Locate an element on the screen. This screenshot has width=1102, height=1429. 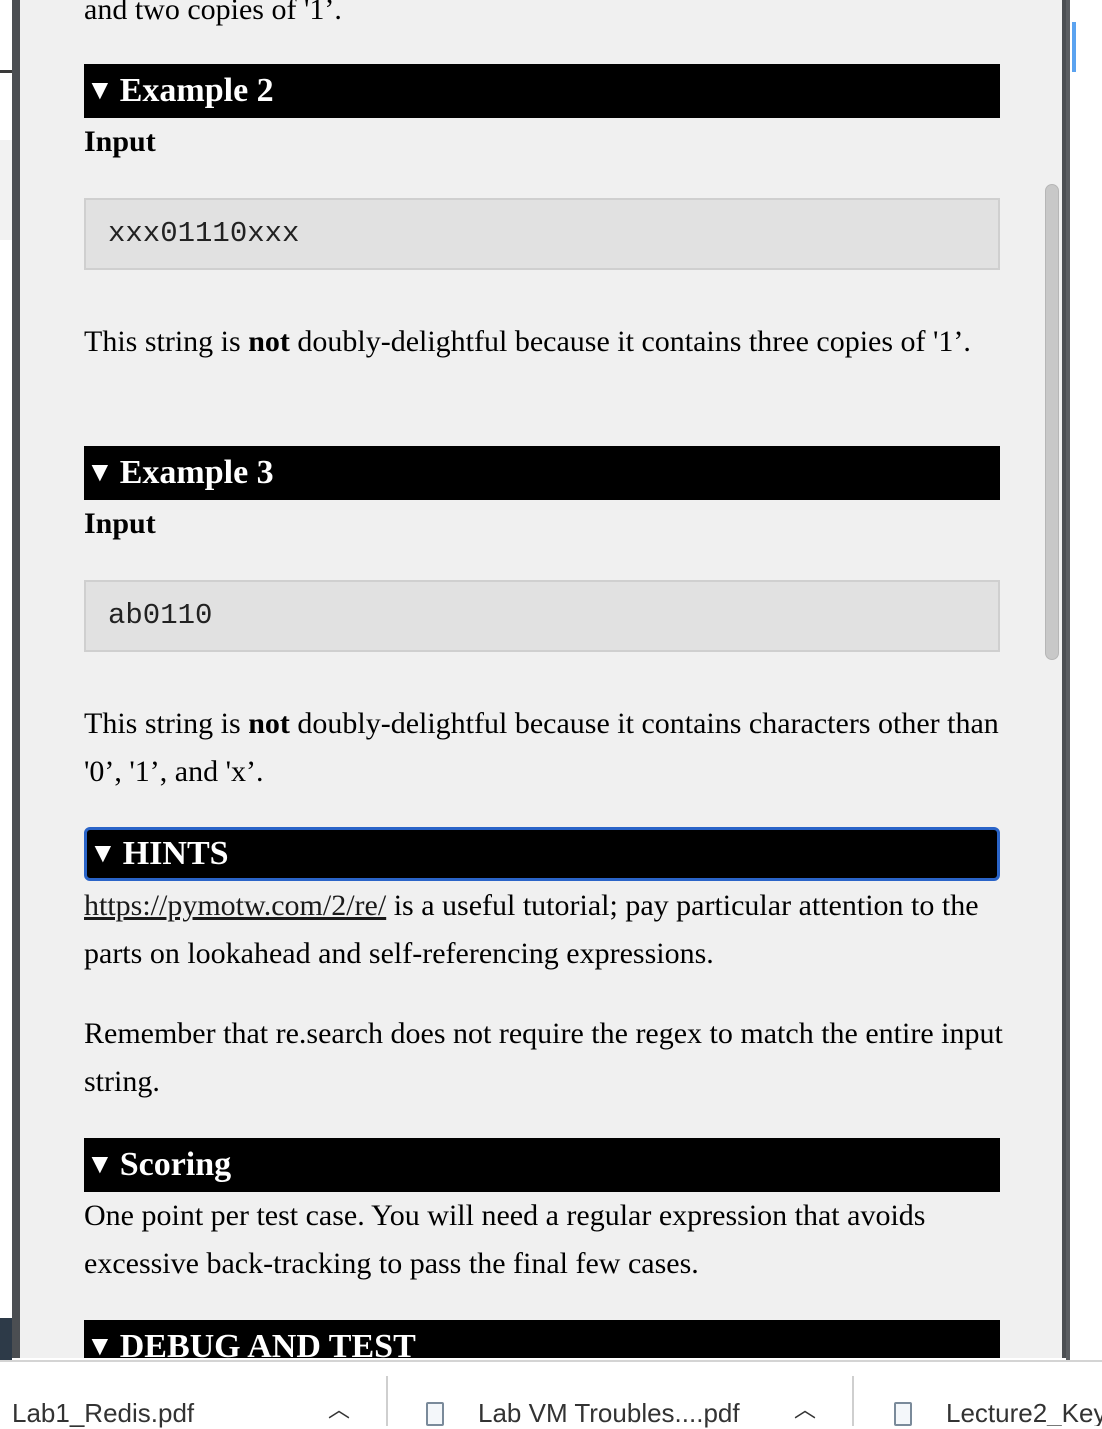
example-2-heading: ▼ Example 2 is located at coordinates (542, 91).